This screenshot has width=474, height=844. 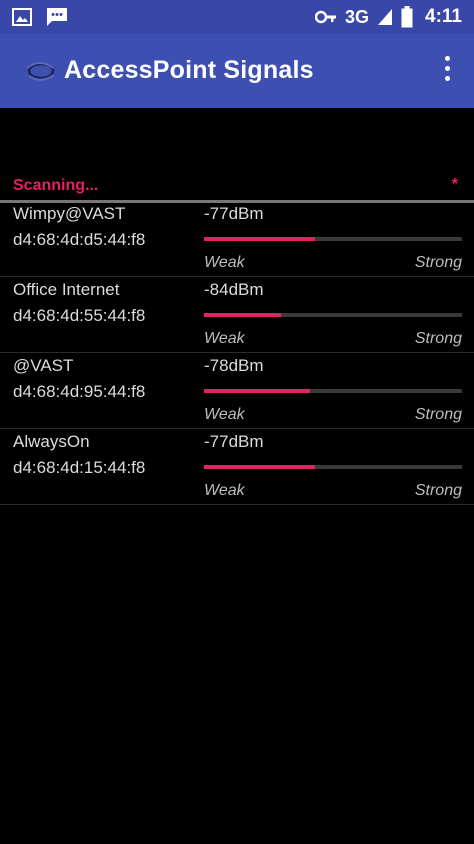 I want to click on status-bar: 3G 4:11, so click(x=237, y=17).